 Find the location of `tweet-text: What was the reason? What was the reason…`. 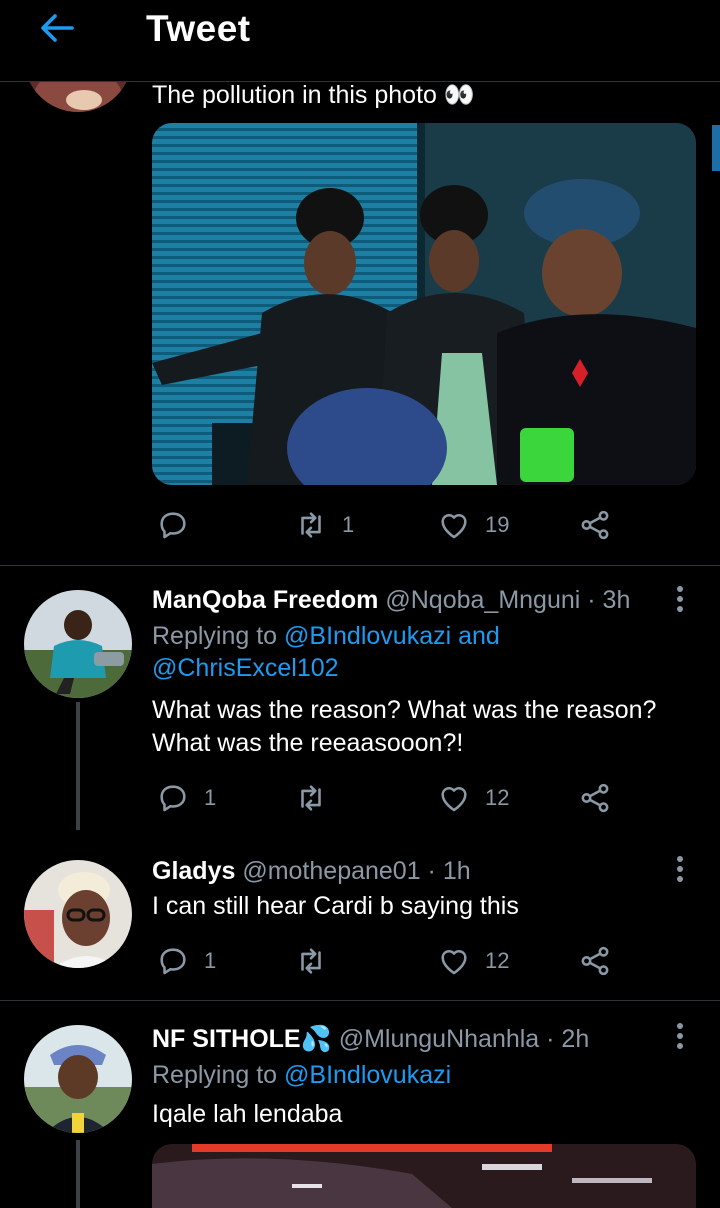

tweet-text: What was the reason? What was the reason… is located at coordinates (404, 710).